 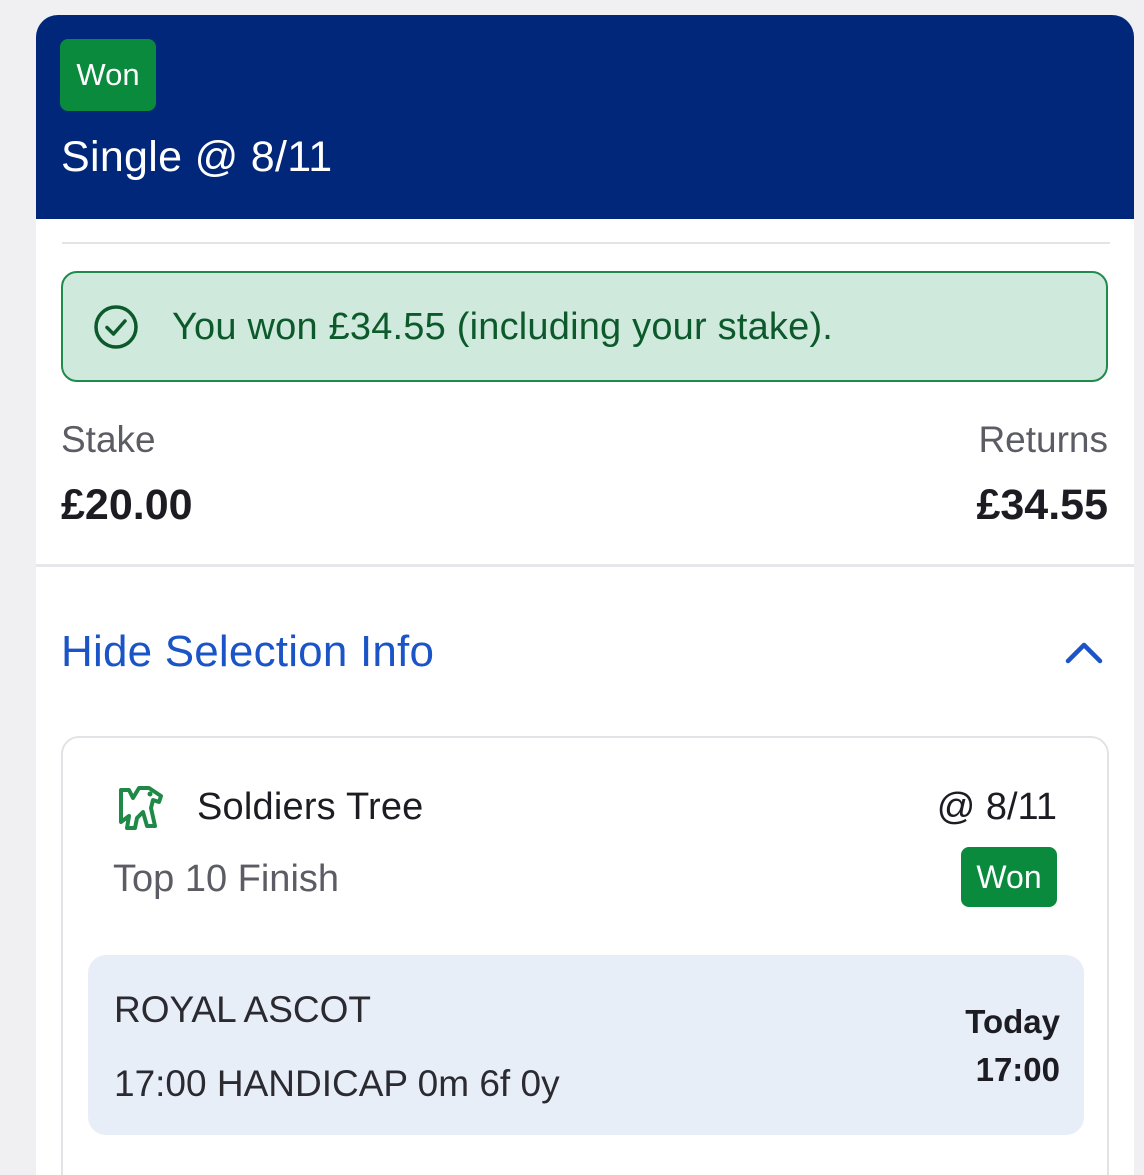 What do you see at coordinates (337, 1083) in the screenshot?
I see `event-race: 17:00 HANDICAP 0m 6f 0y` at bounding box center [337, 1083].